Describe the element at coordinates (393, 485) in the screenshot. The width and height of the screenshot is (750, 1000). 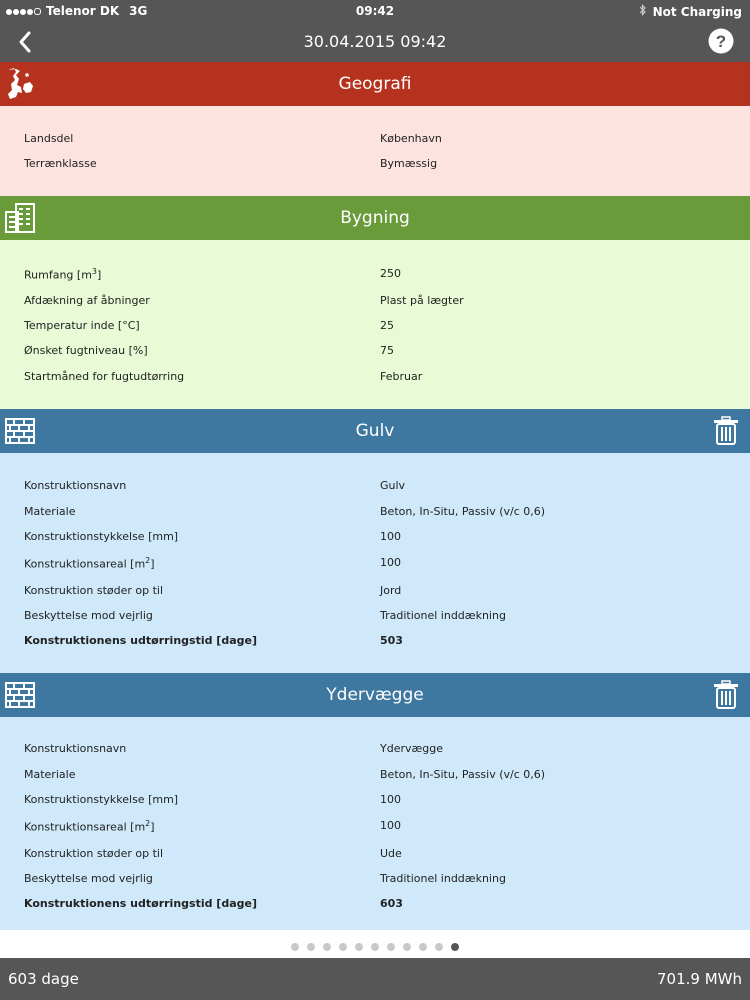
I see `row-value: Gulv` at that location.